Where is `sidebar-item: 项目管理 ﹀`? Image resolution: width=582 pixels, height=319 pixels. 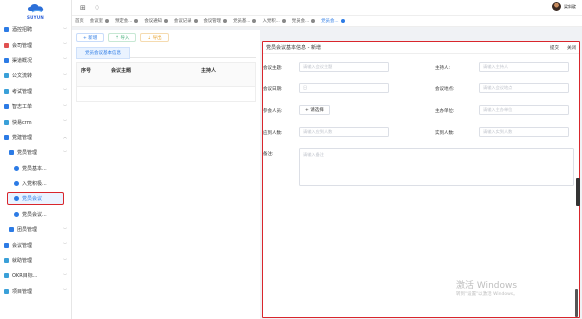
sidebar-item: 项目管理 ﹀ is located at coordinates (35, 291).